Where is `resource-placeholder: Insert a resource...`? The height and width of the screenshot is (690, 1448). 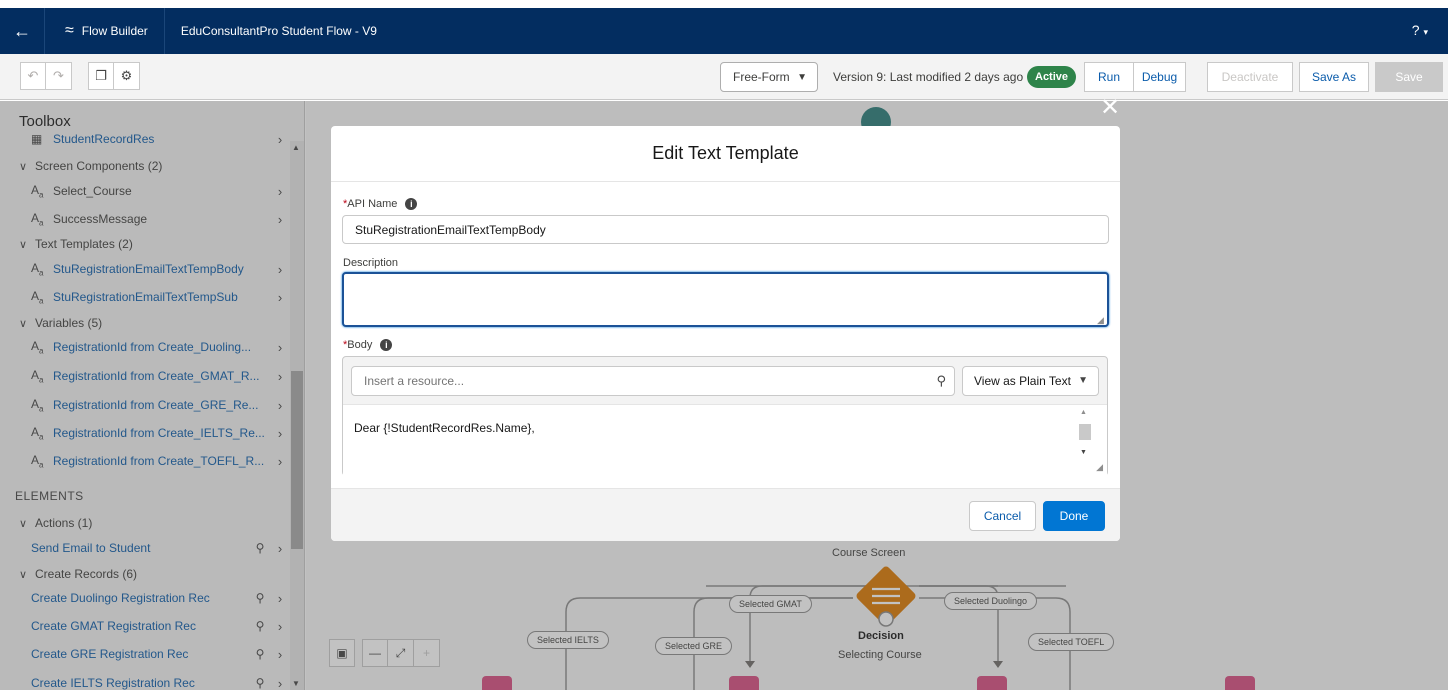 resource-placeholder: Insert a resource... is located at coordinates (414, 381).